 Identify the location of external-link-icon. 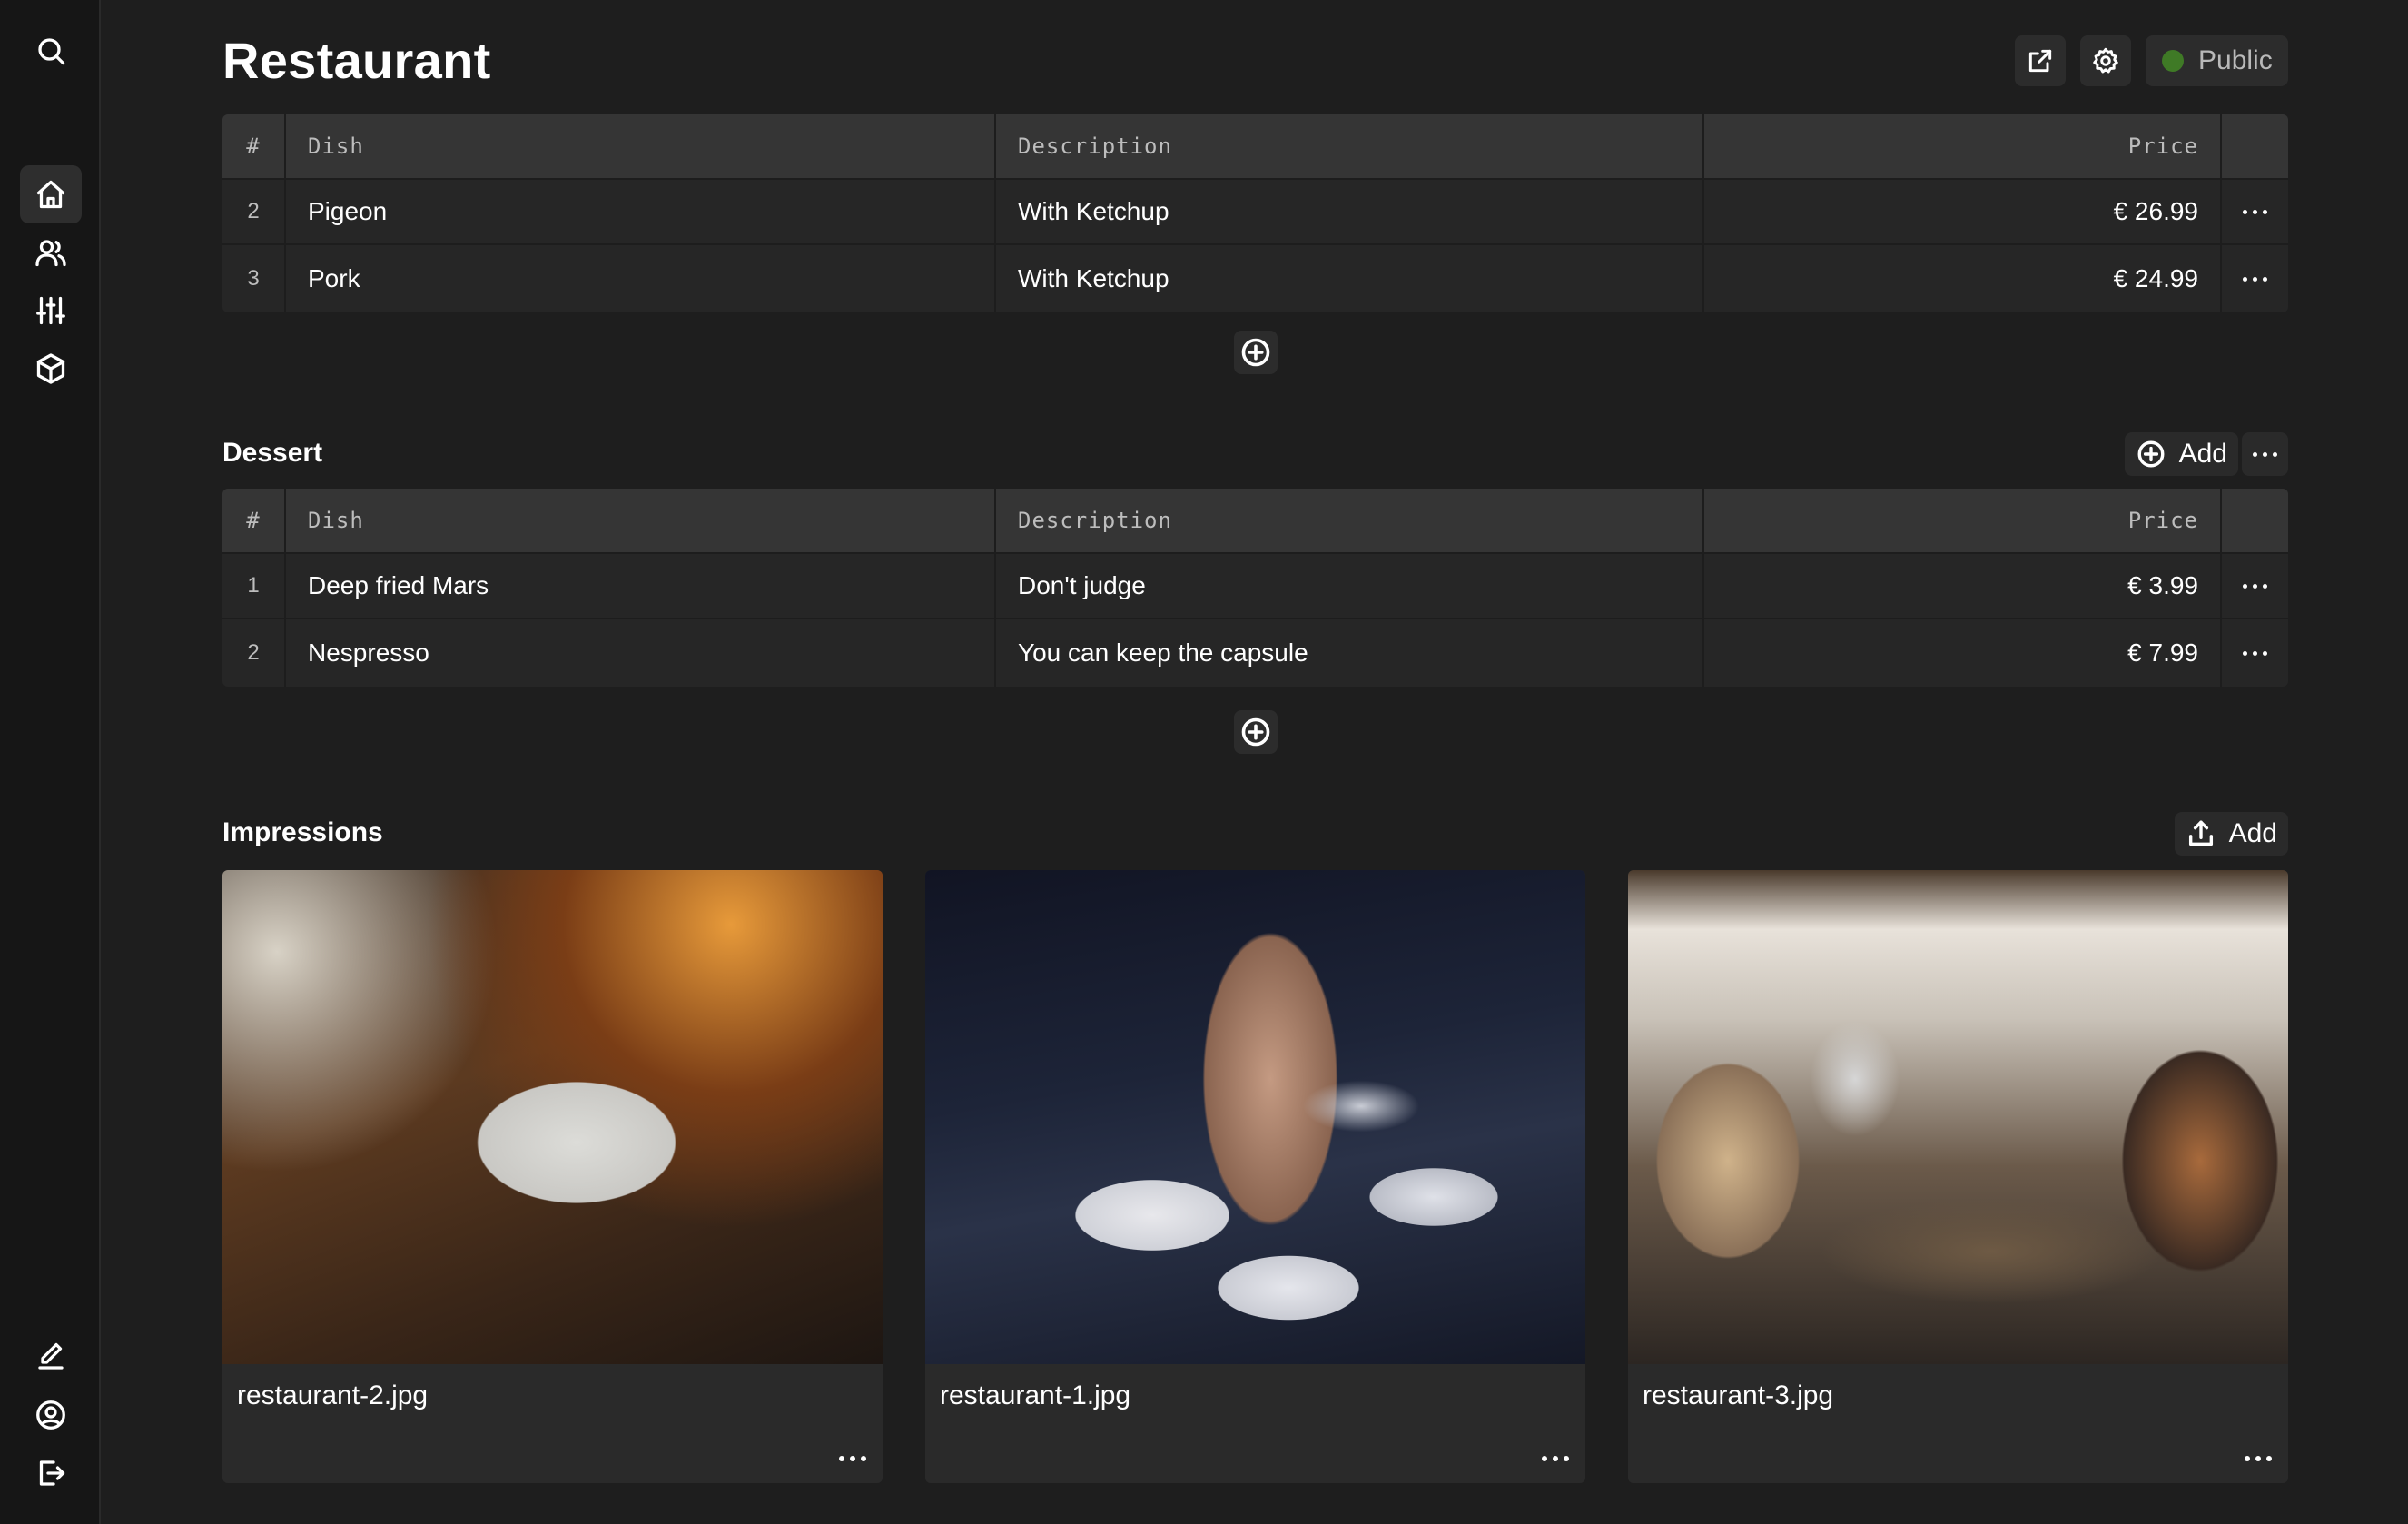
(2040, 61).